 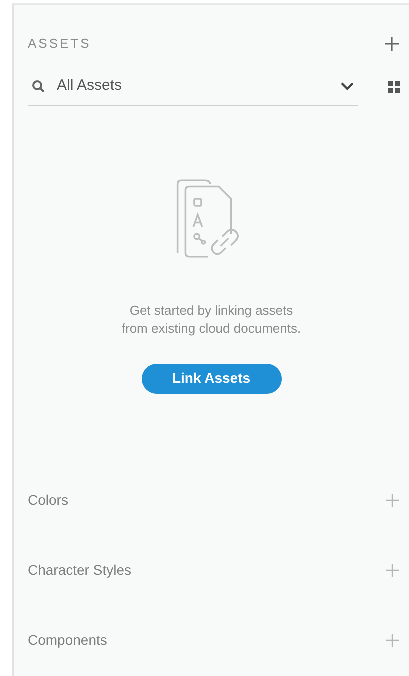 What do you see at coordinates (48, 501) in the screenshot?
I see `section-label: Colors` at bounding box center [48, 501].